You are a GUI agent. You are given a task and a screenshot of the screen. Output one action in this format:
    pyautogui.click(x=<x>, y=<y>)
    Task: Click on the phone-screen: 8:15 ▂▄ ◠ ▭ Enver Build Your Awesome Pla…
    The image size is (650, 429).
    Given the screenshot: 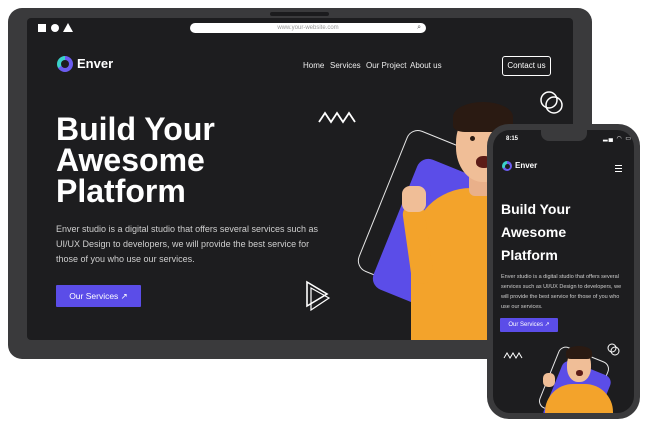 What is the action you would take?
    pyautogui.click(x=563, y=271)
    